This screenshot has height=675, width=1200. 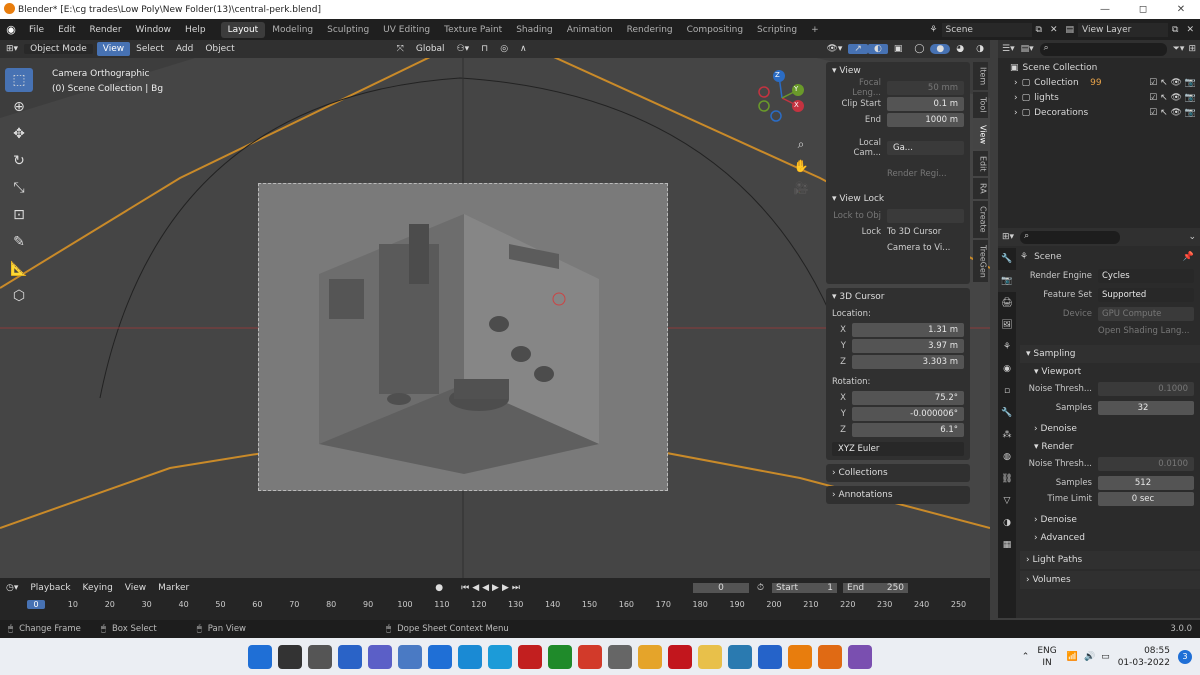 I want to click on editor-type-icon: ⊞▾, so click(x=12, y=49).